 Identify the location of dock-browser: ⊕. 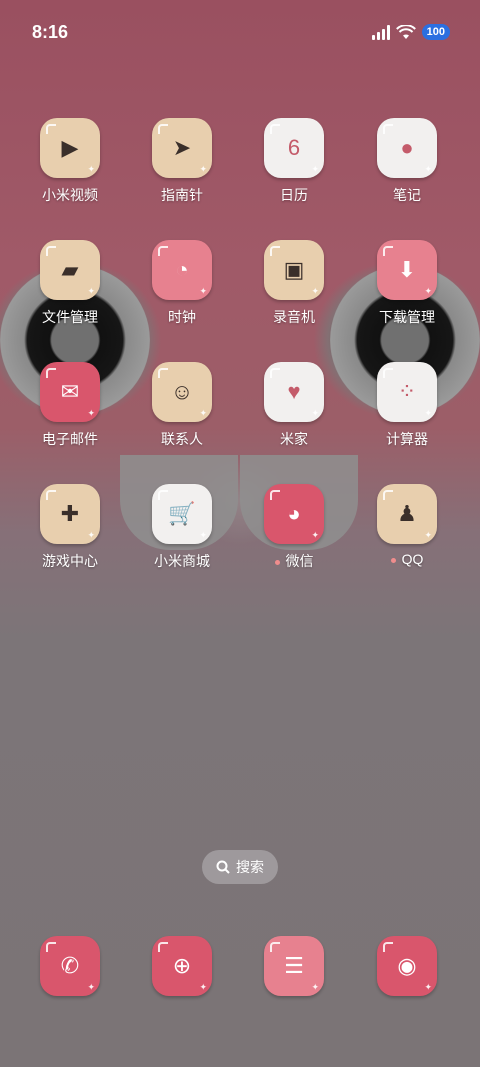
(182, 966).